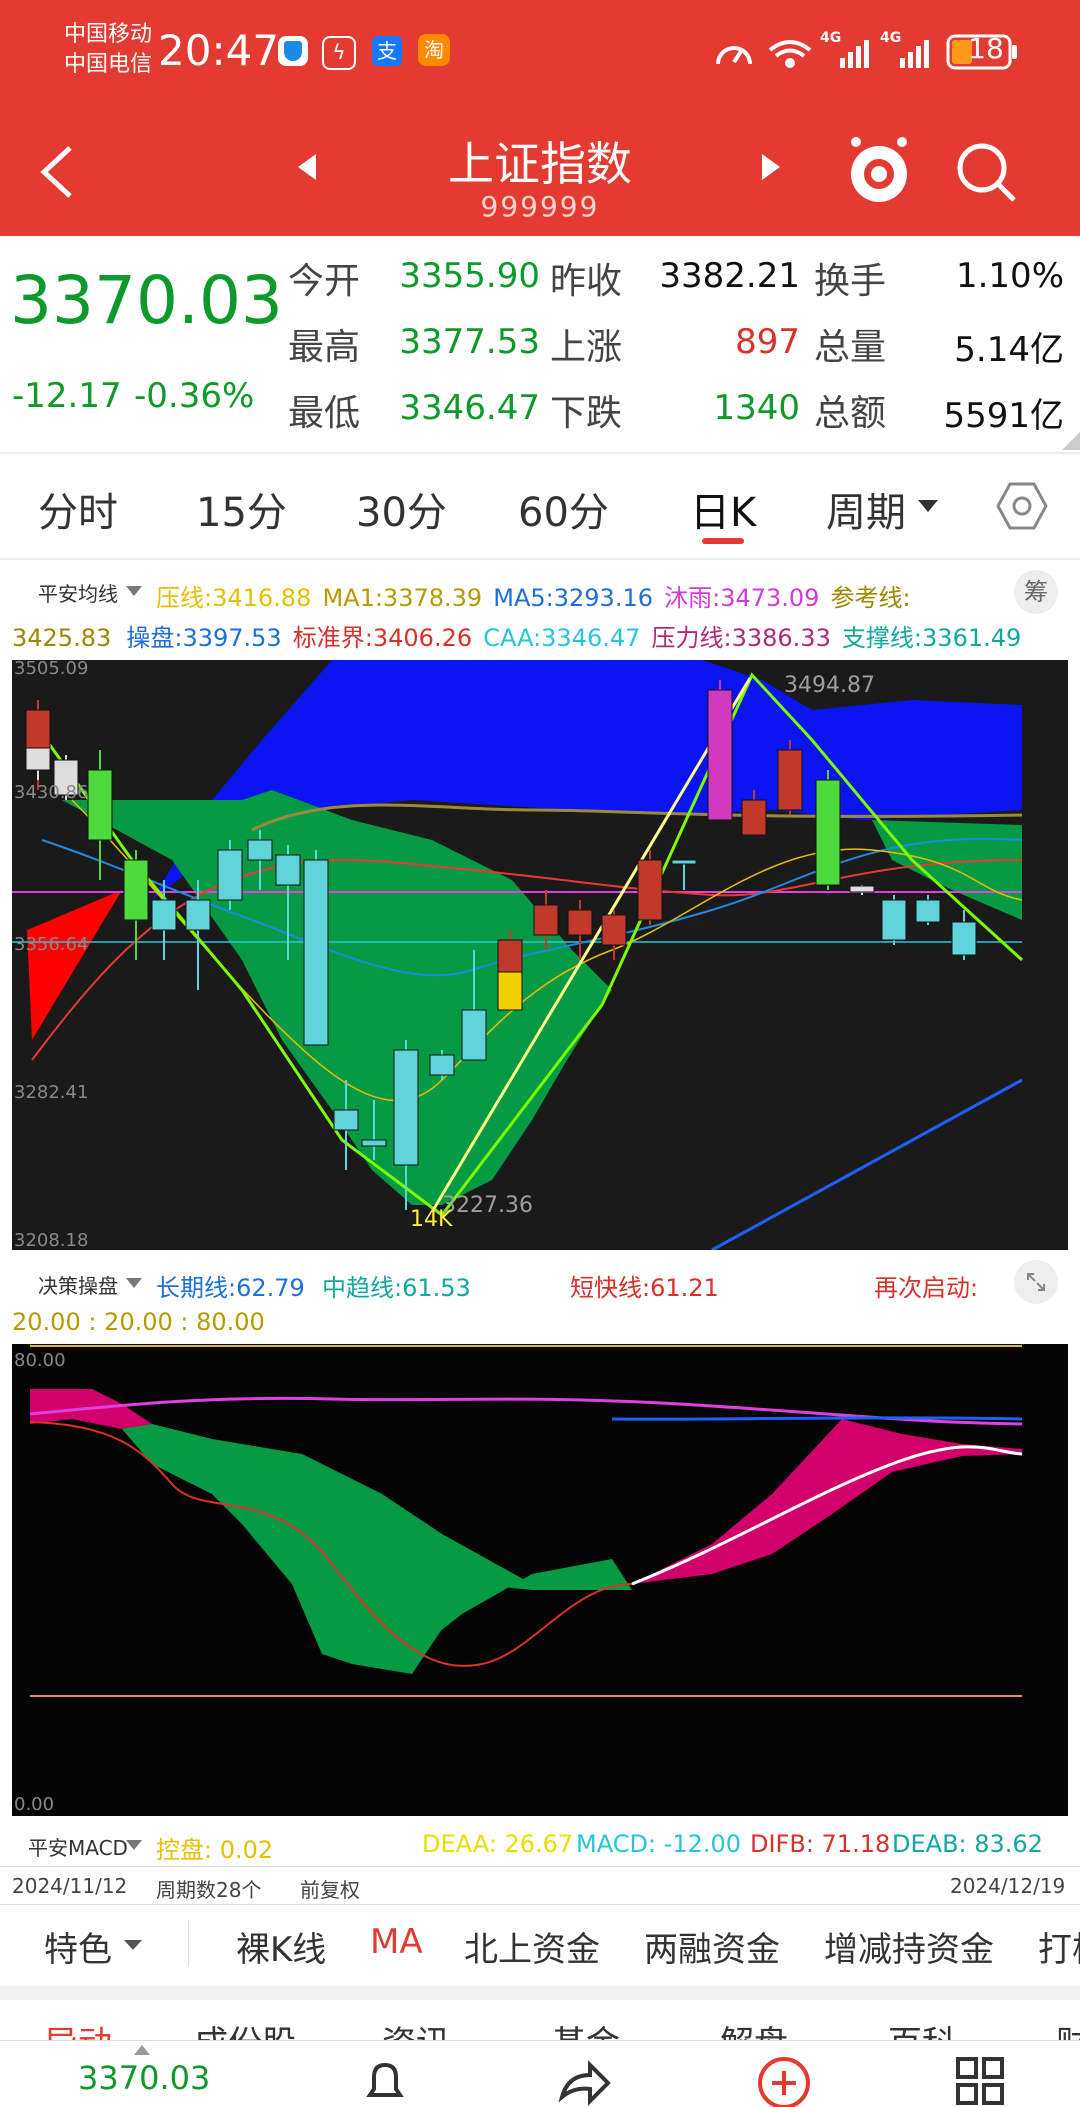 The image size is (1080, 2107). I want to click on y-axis-label: 3505.09, so click(51, 669).